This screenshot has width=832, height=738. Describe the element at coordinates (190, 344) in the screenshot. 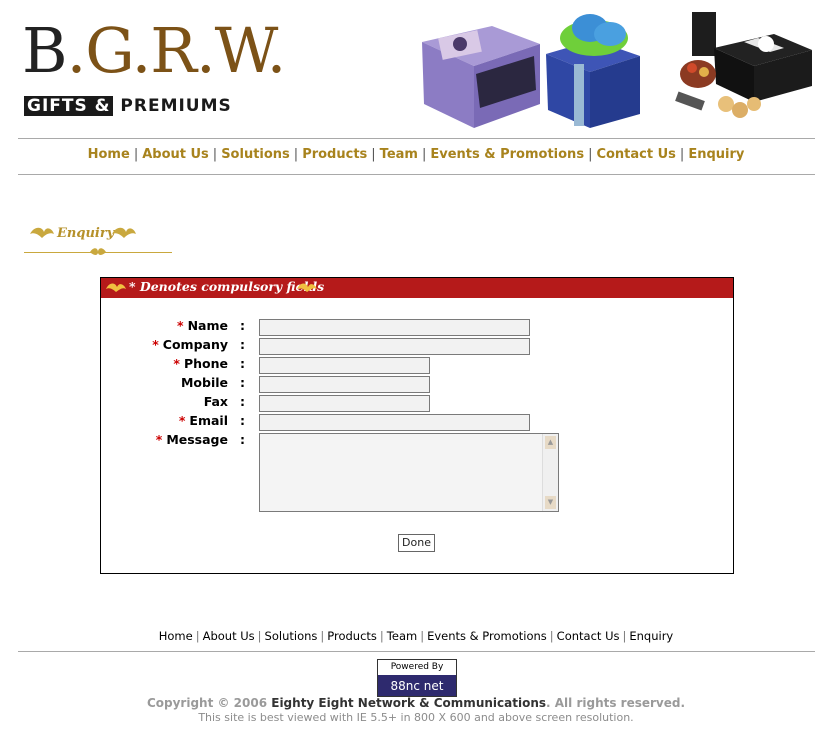

I see `company-label: * Company` at that location.